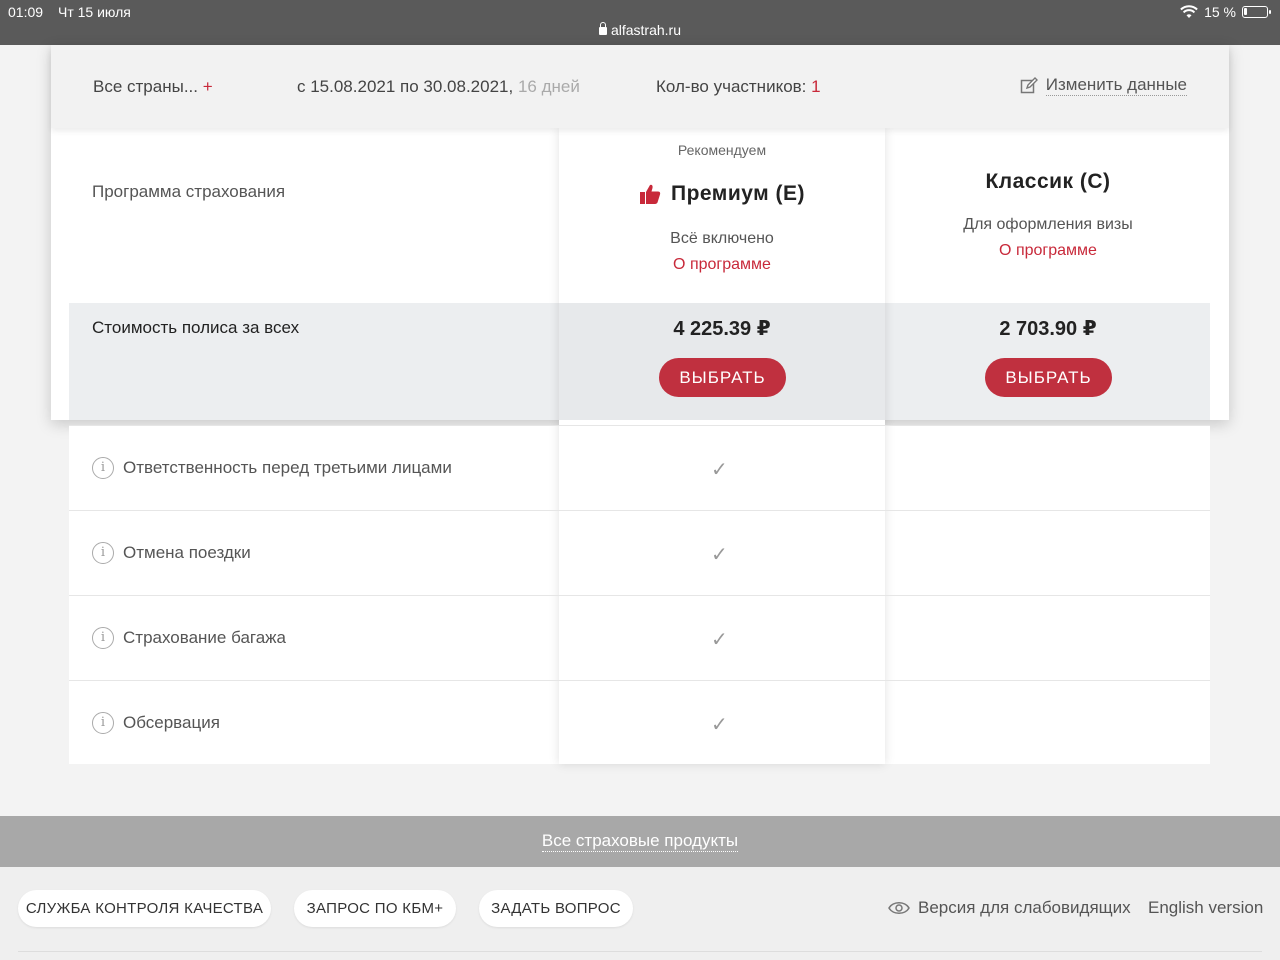  What do you see at coordinates (375, 908) in the screenshot?
I see `kbm-request-button: ЗАПРОС ПО КБМ+` at bounding box center [375, 908].